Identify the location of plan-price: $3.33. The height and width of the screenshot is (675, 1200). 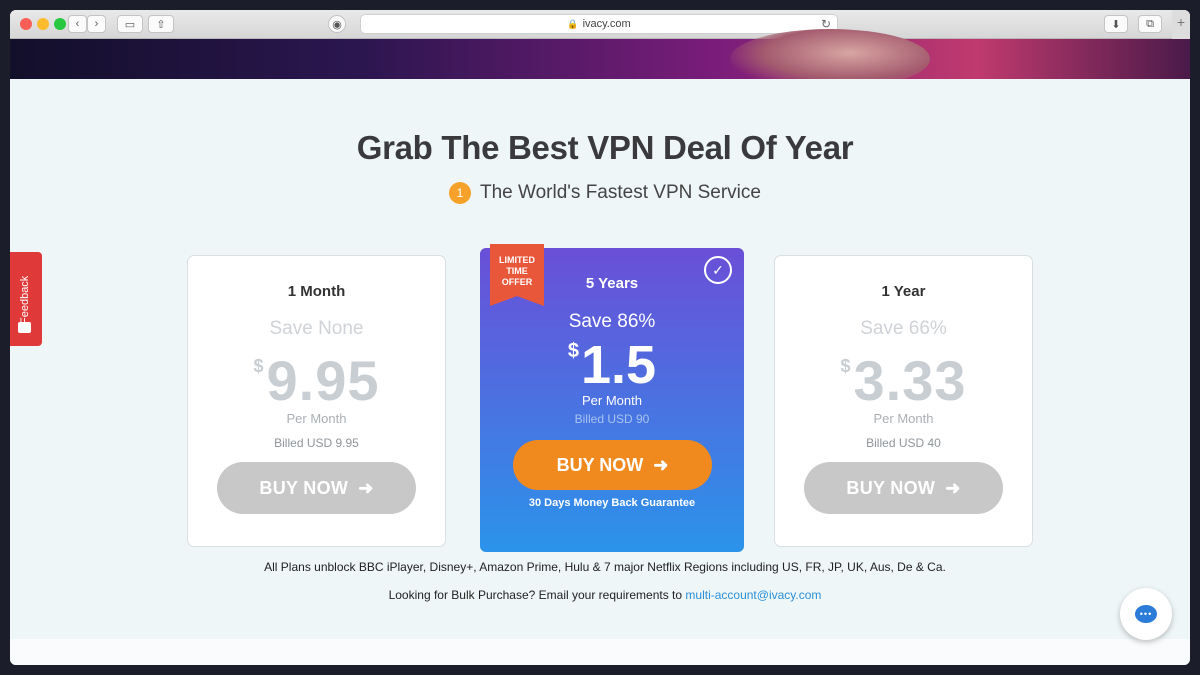
(903, 380).